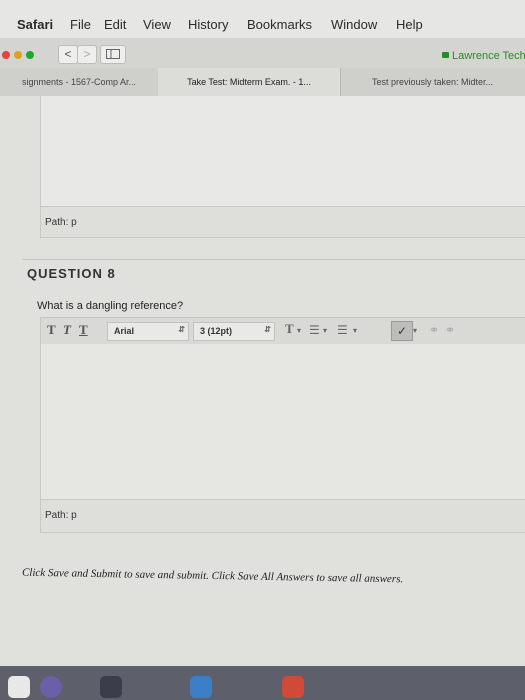  Describe the element at coordinates (83, 330) in the screenshot. I see `underline-button: T` at that location.